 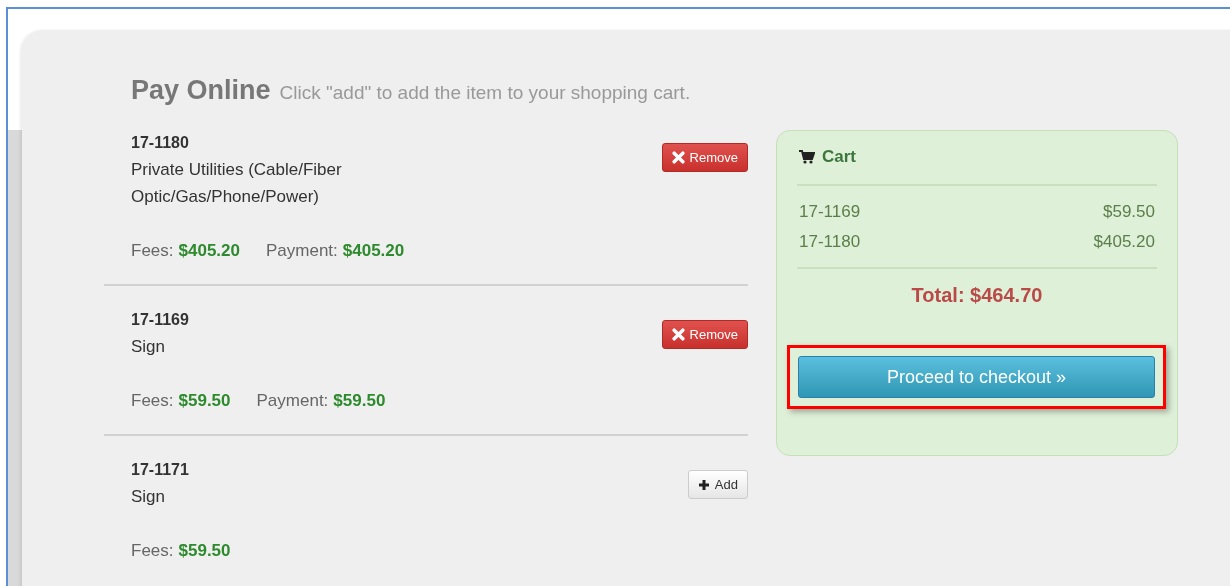 What do you see at coordinates (359, 400) in the screenshot?
I see `payment-amount: $59.50` at bounding box center [359, 400].